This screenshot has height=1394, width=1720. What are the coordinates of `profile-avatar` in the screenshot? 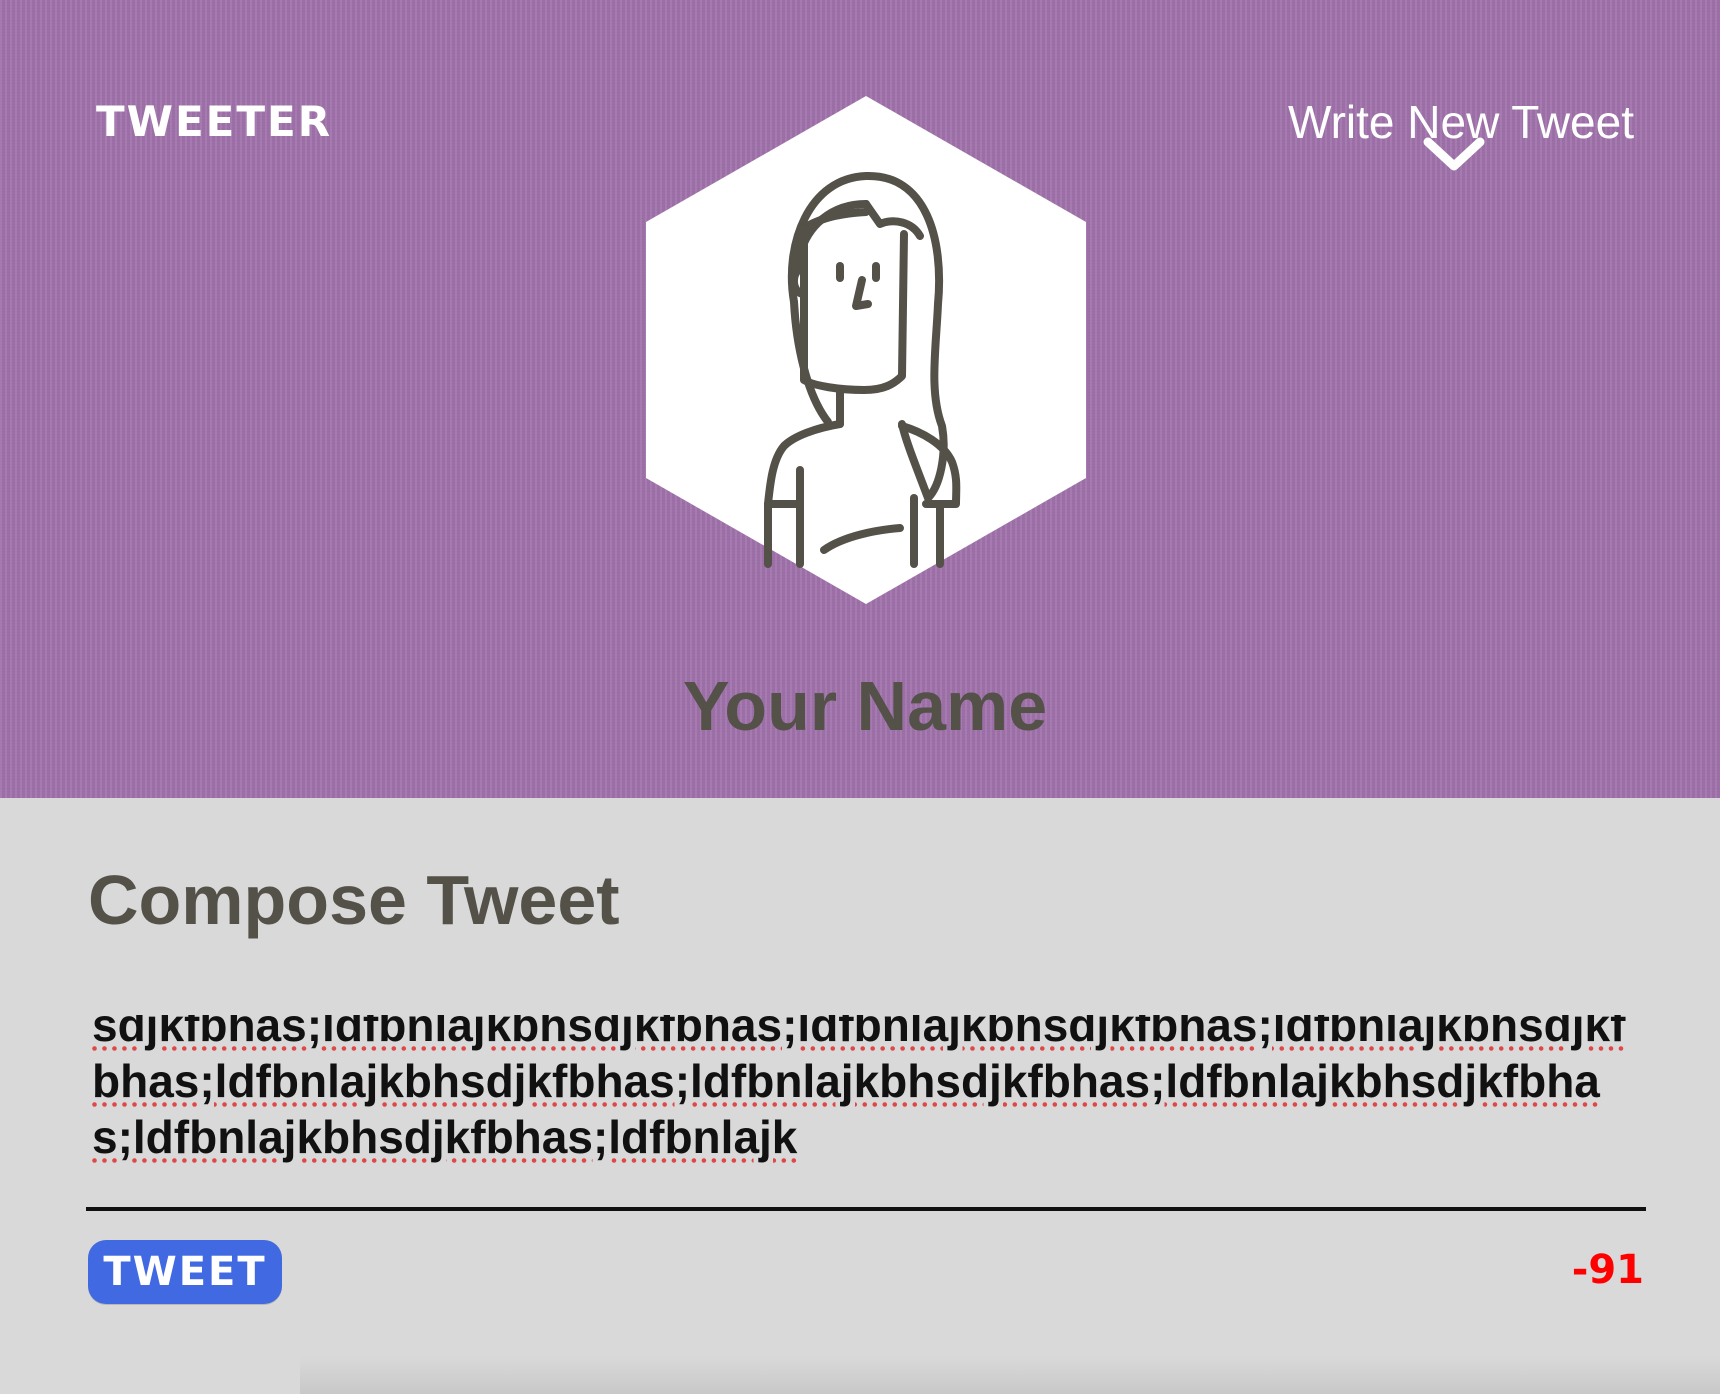 It's located at (866, 350).